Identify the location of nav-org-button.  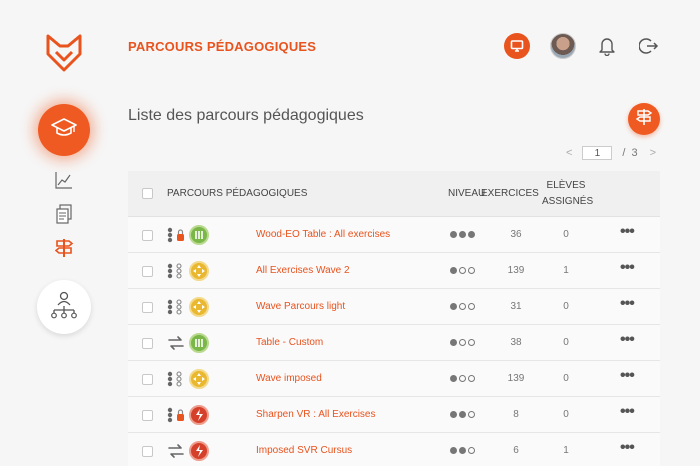
(64, 307).